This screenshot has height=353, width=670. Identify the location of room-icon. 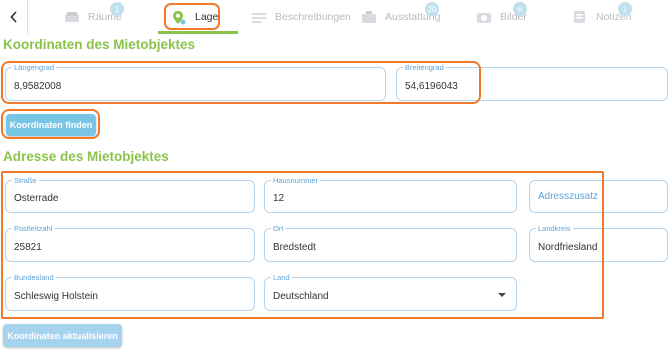
(72, 17).